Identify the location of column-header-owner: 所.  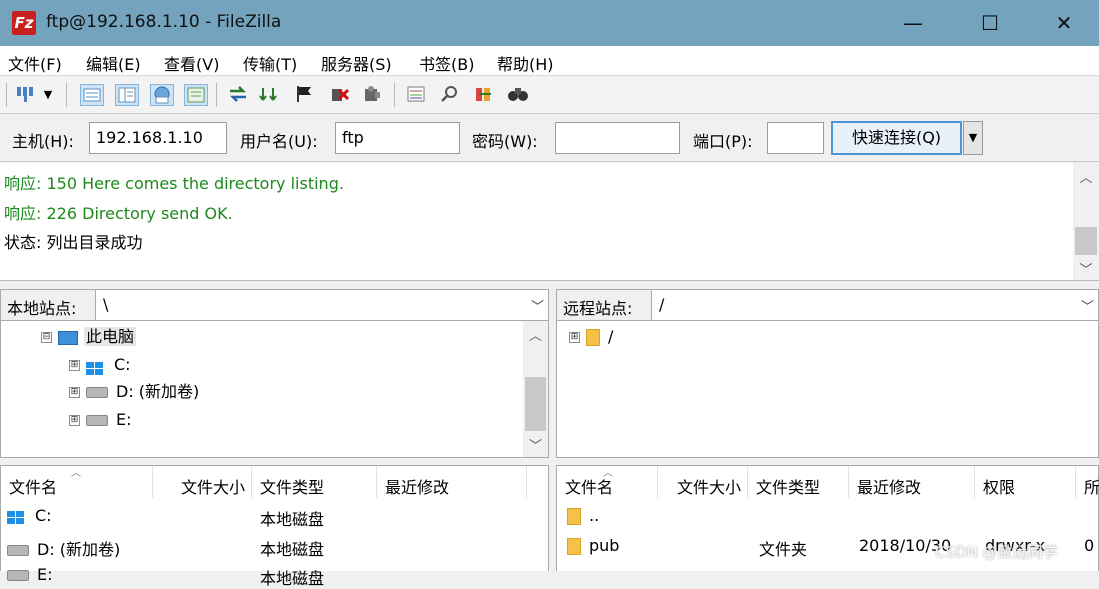
(1087, 482).